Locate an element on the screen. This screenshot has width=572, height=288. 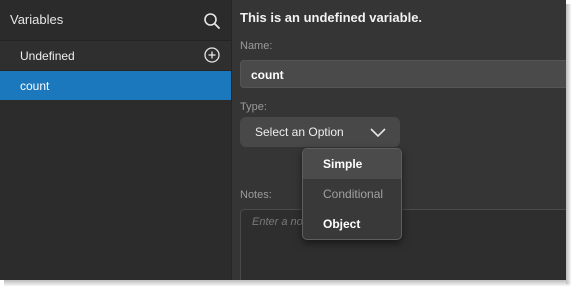
name-field: count is located at coordinates (403, 74).